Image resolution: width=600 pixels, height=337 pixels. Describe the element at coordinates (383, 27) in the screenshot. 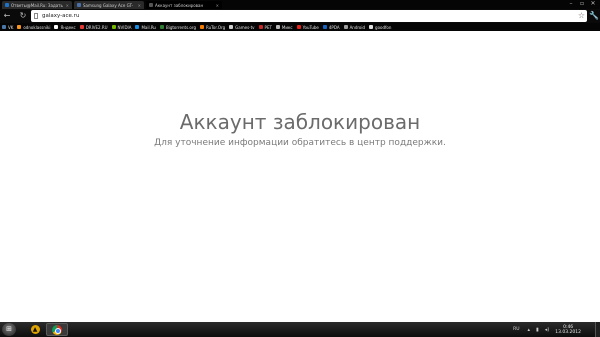

I see `bookmark-label: goodfon` at that location.